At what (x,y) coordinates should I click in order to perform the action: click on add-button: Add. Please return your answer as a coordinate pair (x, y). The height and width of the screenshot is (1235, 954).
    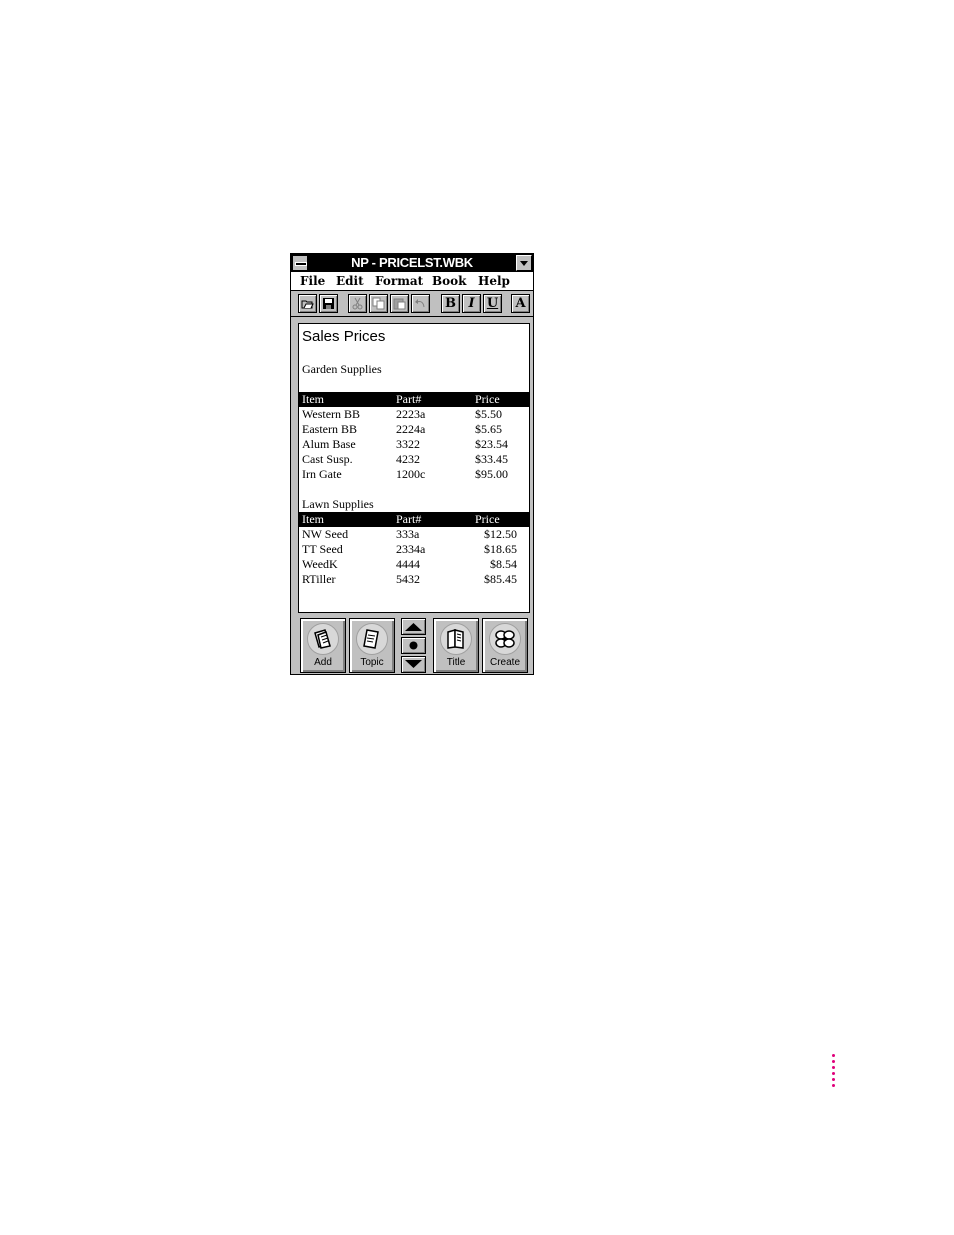
    Looking at the image, I should click on (323, 645).